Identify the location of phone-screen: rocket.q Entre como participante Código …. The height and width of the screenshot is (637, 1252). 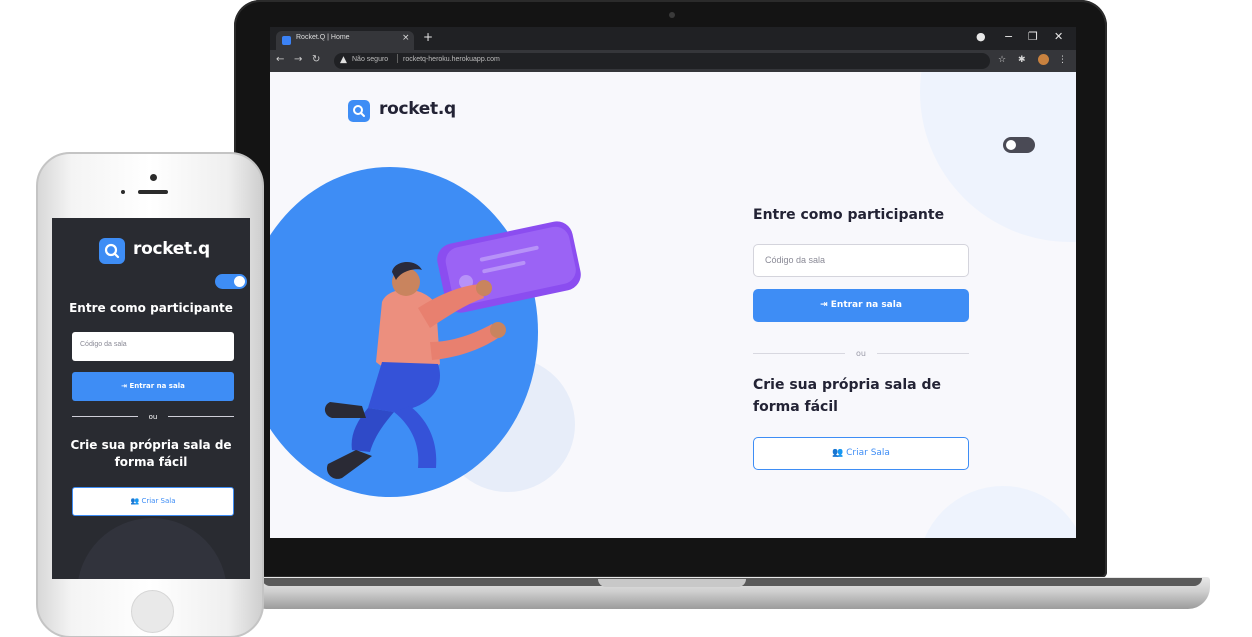
(151, 398).